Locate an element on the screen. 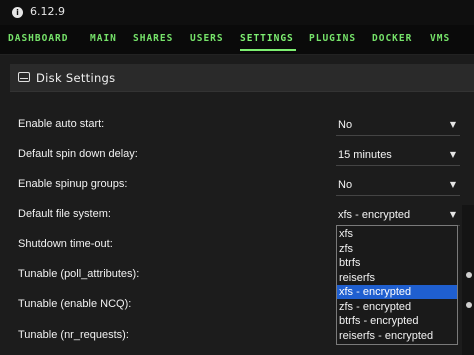 Image resolution: width=474 pixels, height=355 pixels. section-title: Disk Settings is located at coordinates (76, 78).